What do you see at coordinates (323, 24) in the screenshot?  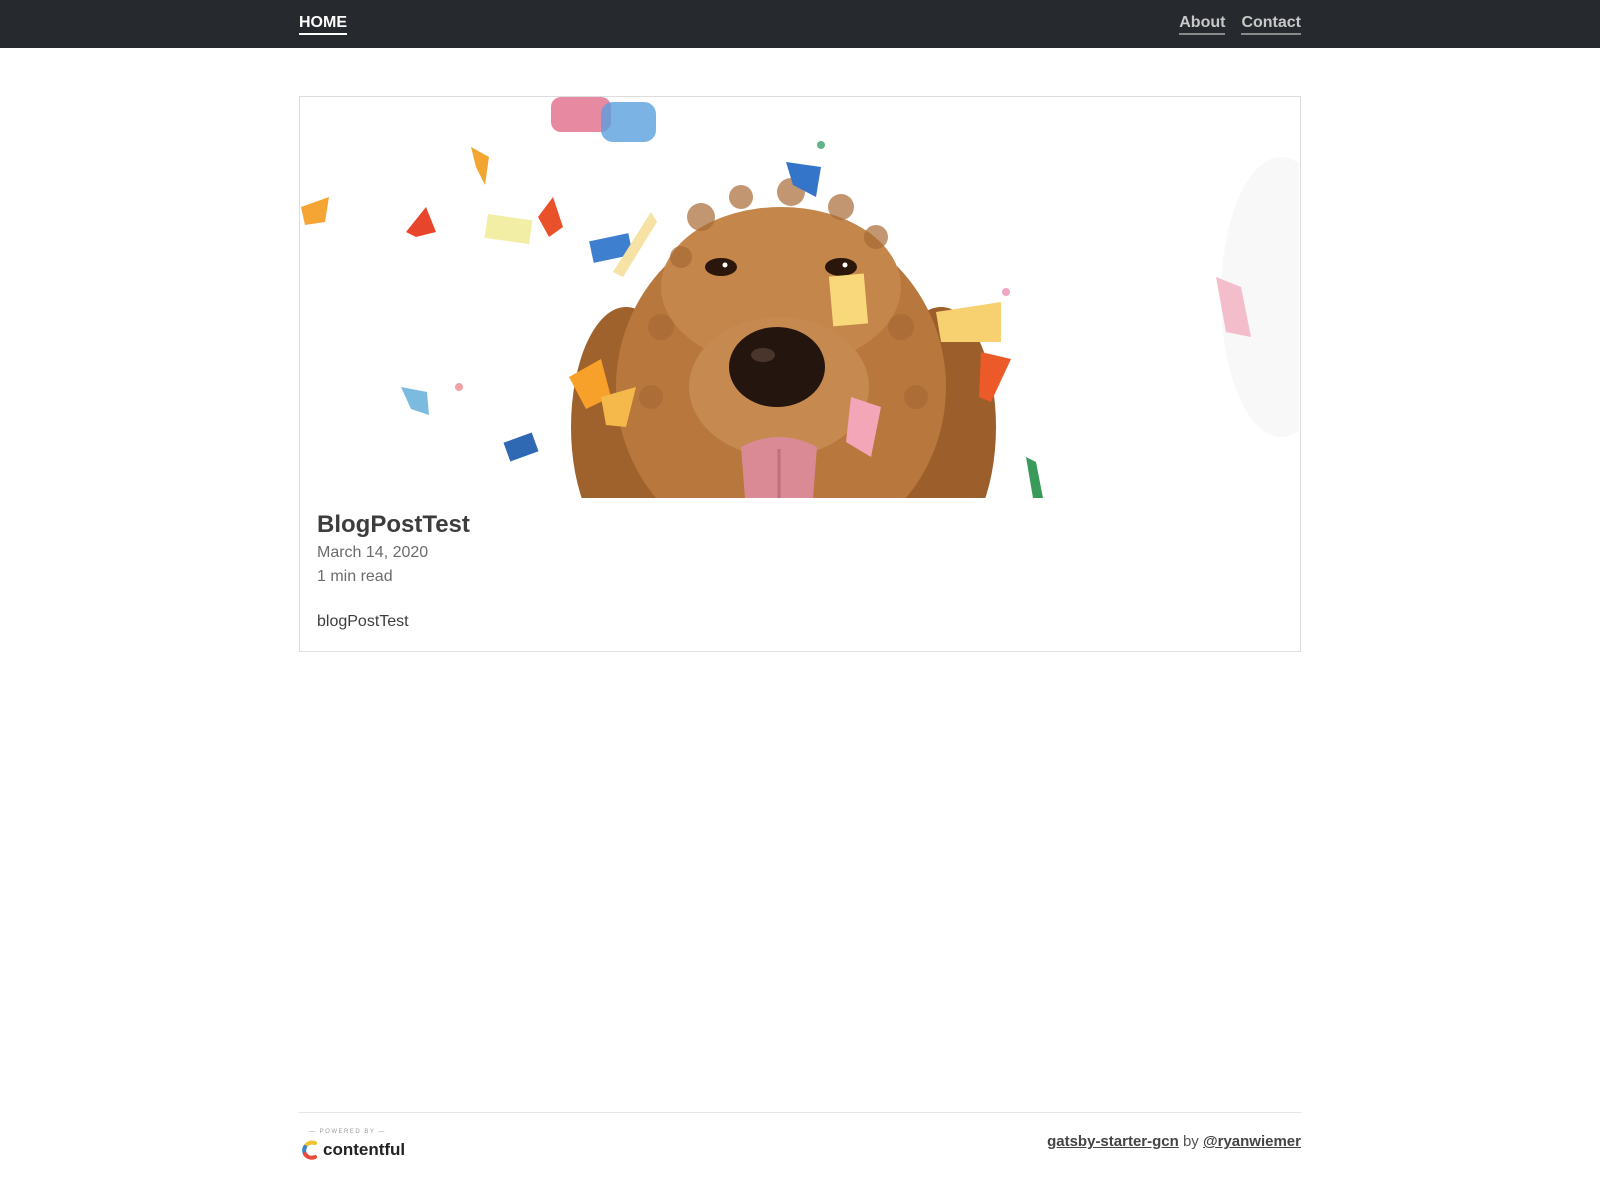 I see `nav-home-link: HOME` at bounding box center [323, 24].